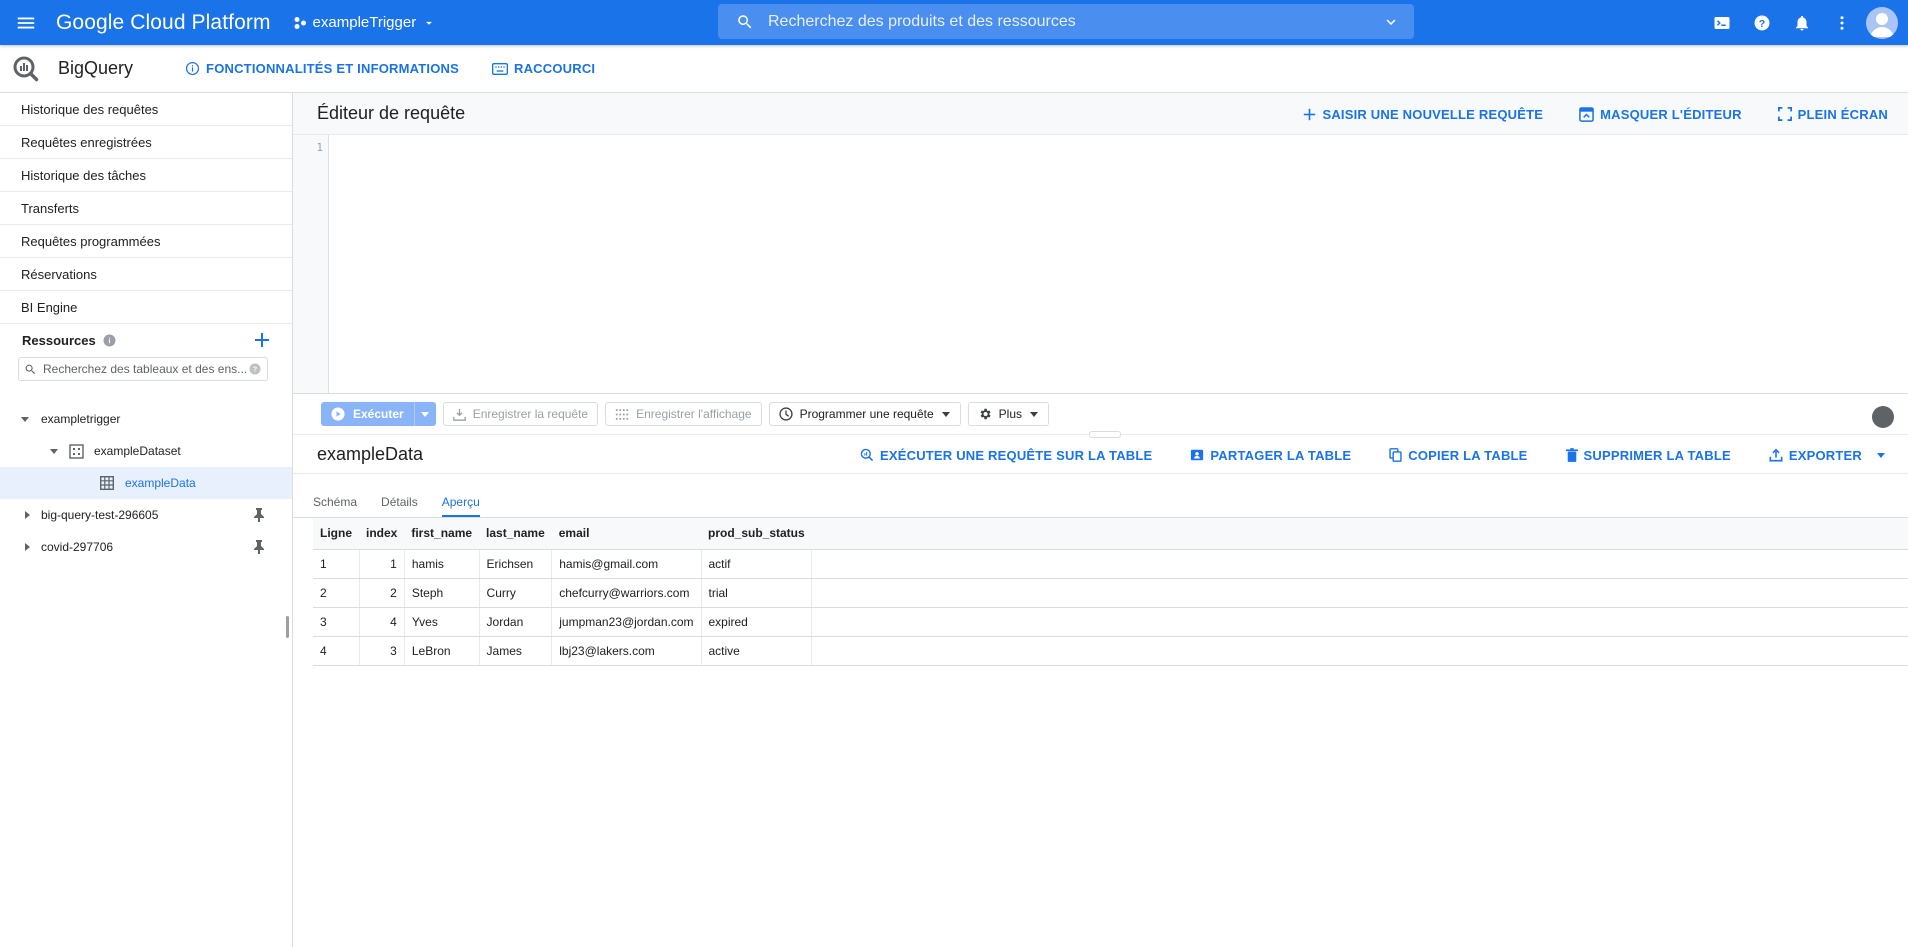  I want to click on copy-table-button: COPIER LA TABLE, so click(1458, 455).